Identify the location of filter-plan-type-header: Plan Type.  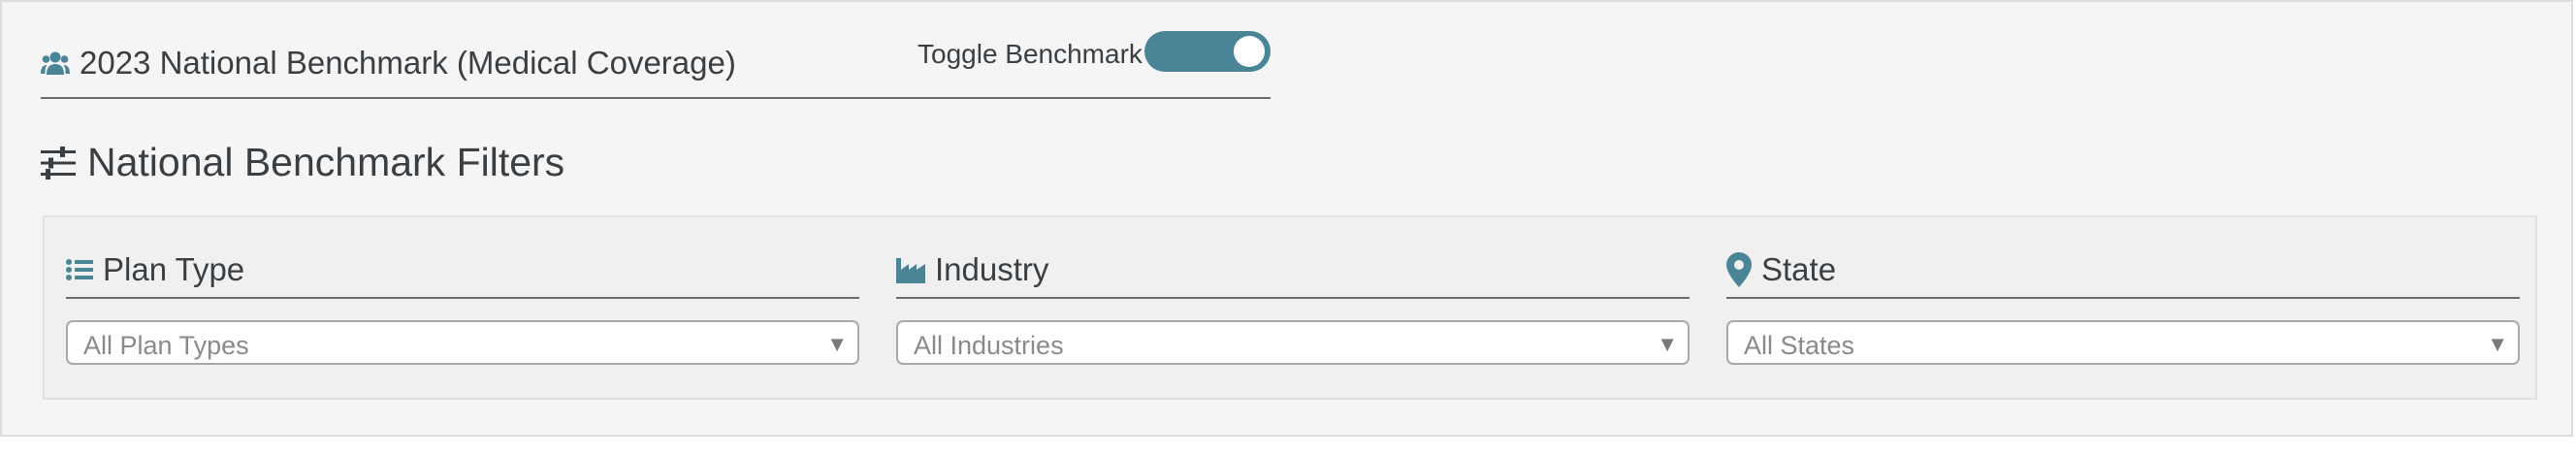
(462, 271).